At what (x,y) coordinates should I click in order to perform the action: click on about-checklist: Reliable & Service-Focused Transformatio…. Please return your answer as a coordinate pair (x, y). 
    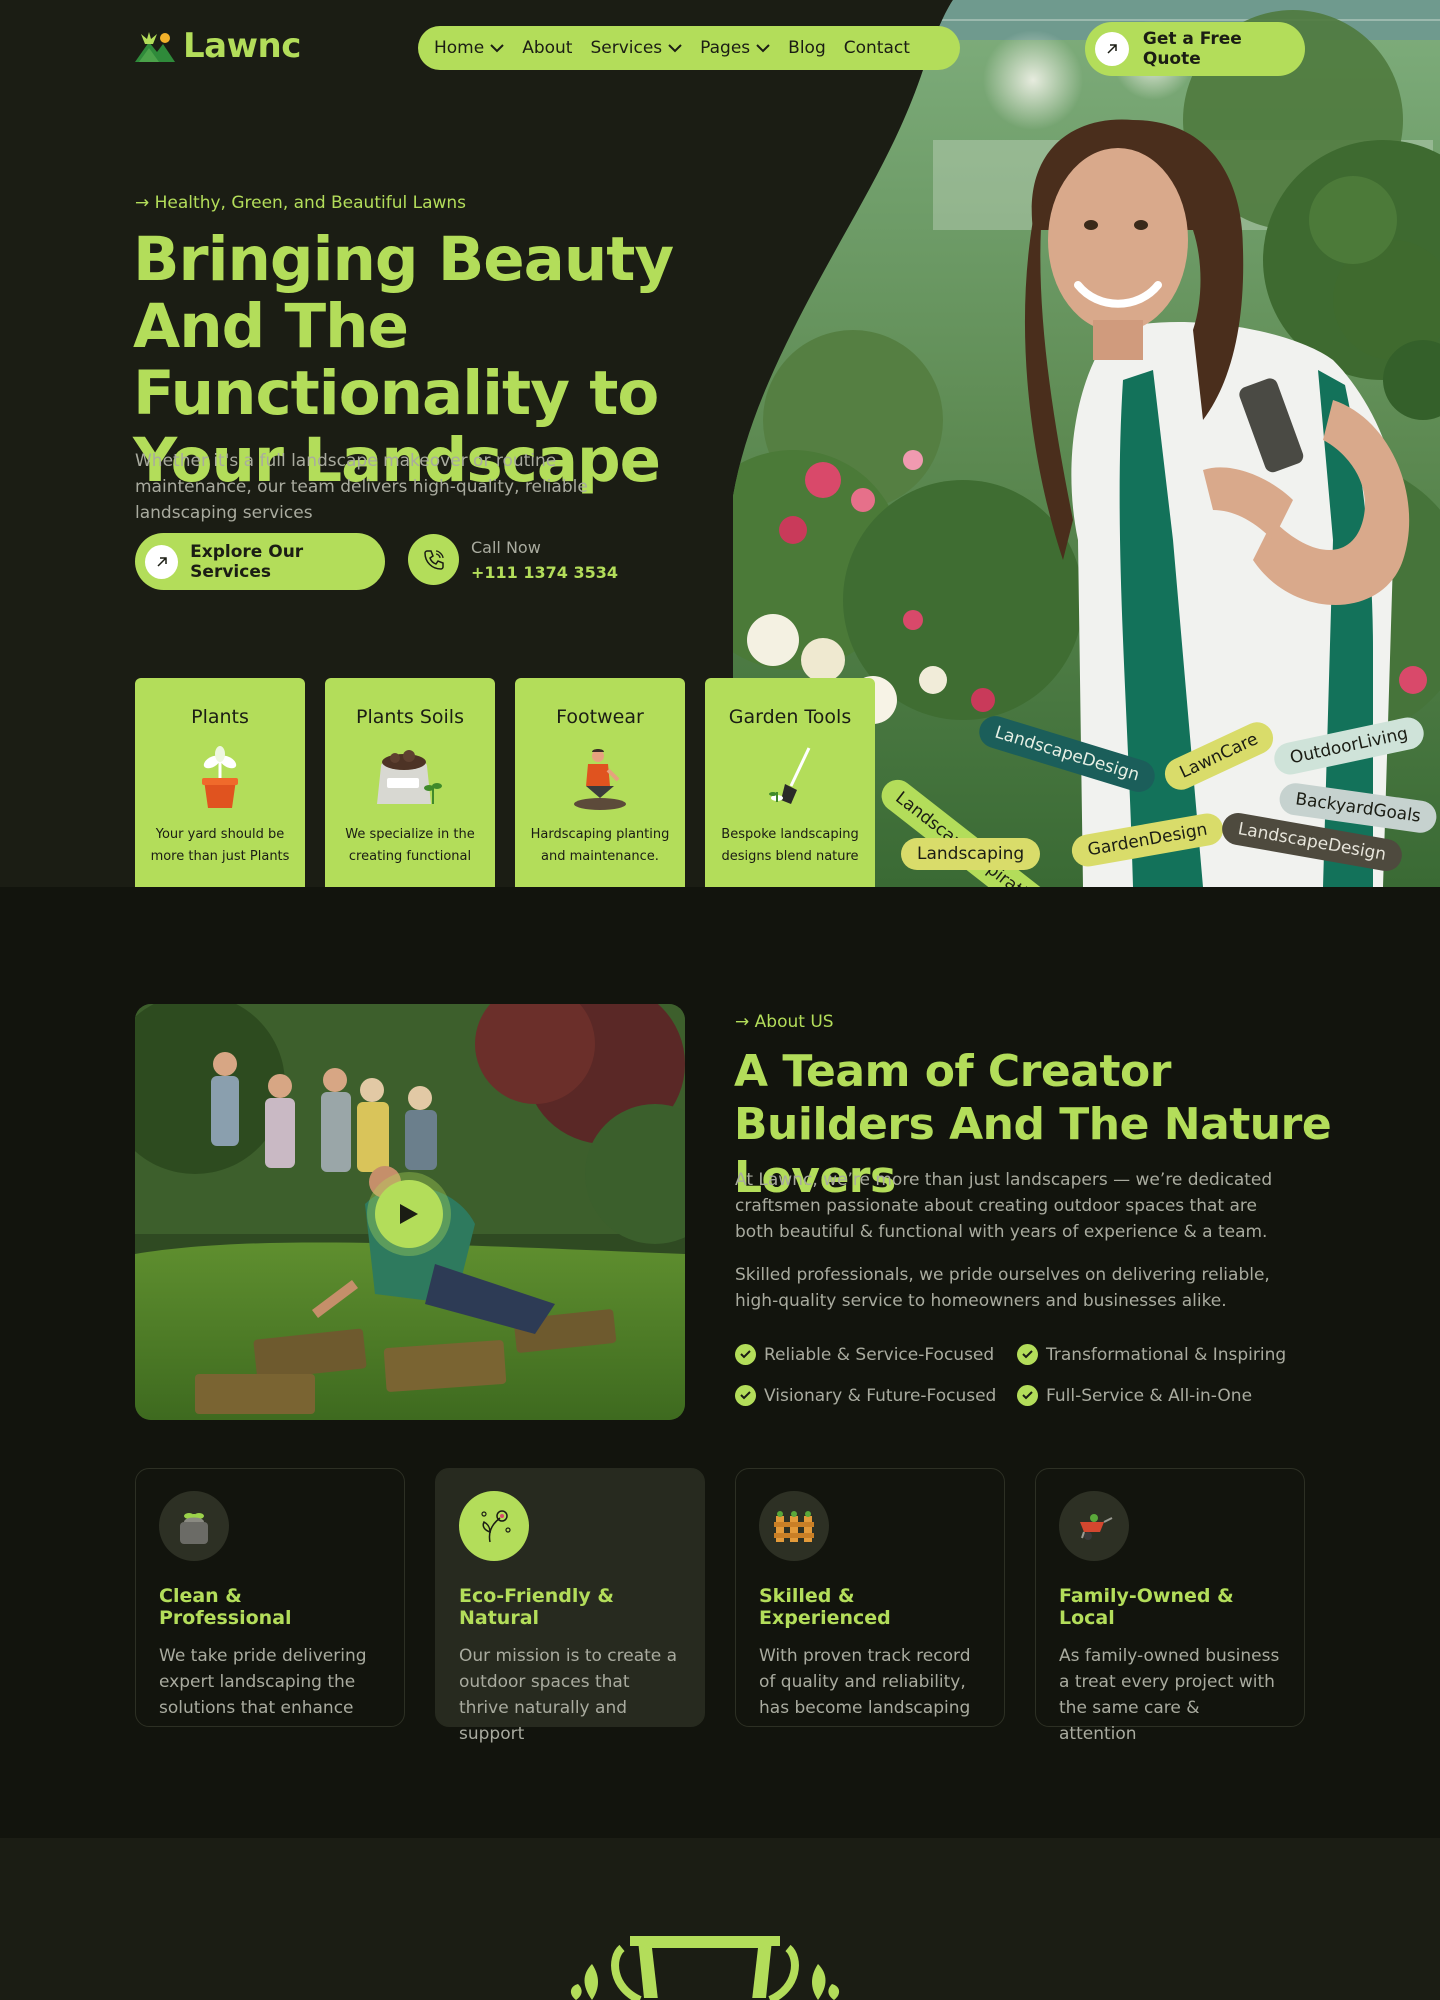
    Looking at the image, I should click on (1015, 1375).